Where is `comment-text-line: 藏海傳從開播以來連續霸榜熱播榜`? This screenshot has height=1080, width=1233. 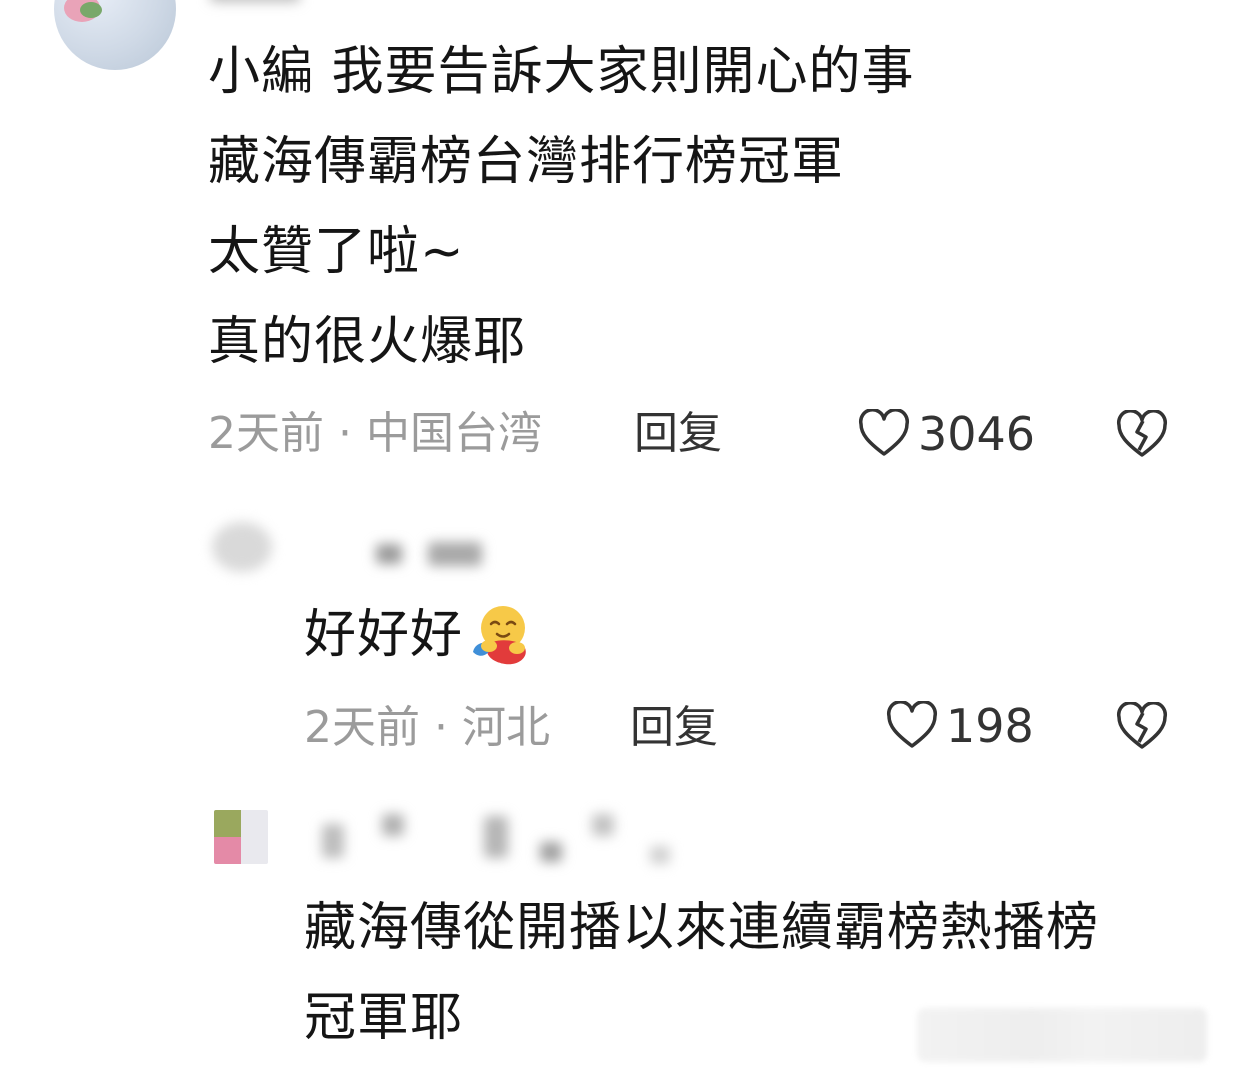 comment-text-line: 藏海傳從開播以來連續霸榜熱播榜 is located at coordinates (702, 928).